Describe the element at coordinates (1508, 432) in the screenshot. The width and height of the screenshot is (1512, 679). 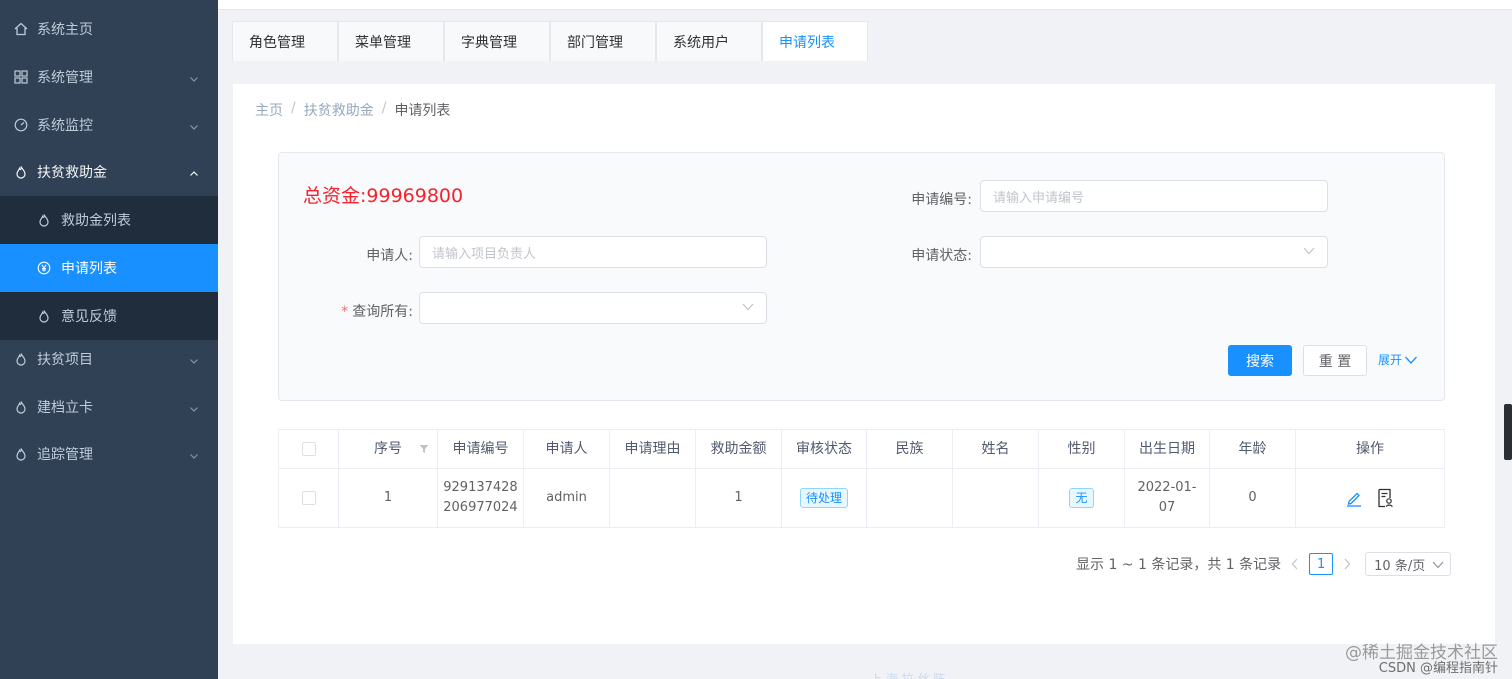
I see `side-widget` at that location.